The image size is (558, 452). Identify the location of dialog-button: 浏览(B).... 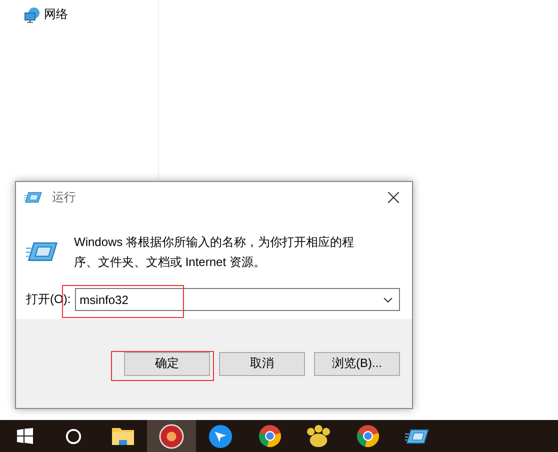
(357, 364).